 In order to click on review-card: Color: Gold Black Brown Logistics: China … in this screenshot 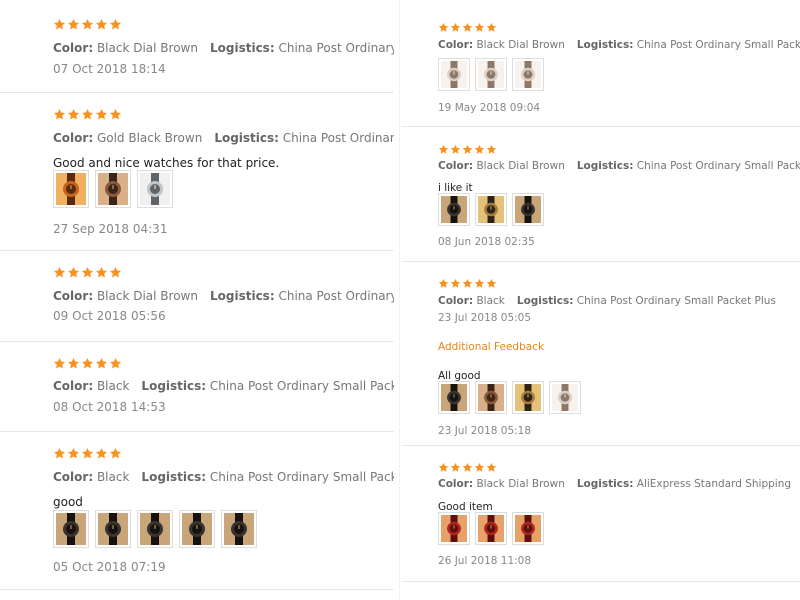, I will do `click(197, 172)`.